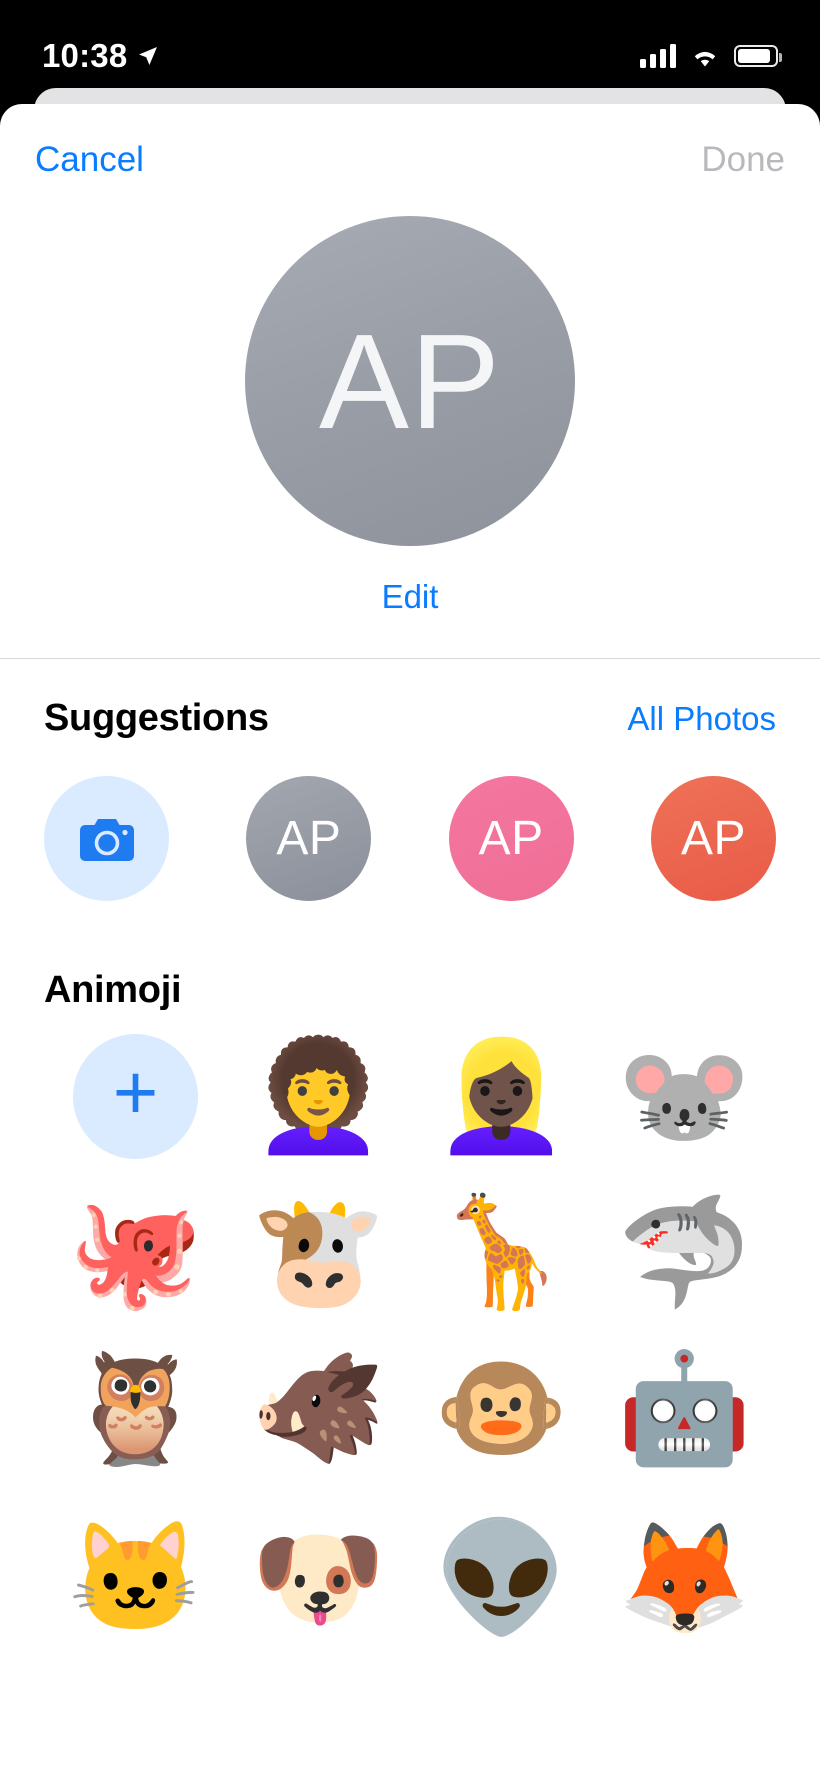  What do you see at coordinates (410, 820) in the screenshot?
I see `suggestions-row: AP AP AP` at bounding box center [410, 820].